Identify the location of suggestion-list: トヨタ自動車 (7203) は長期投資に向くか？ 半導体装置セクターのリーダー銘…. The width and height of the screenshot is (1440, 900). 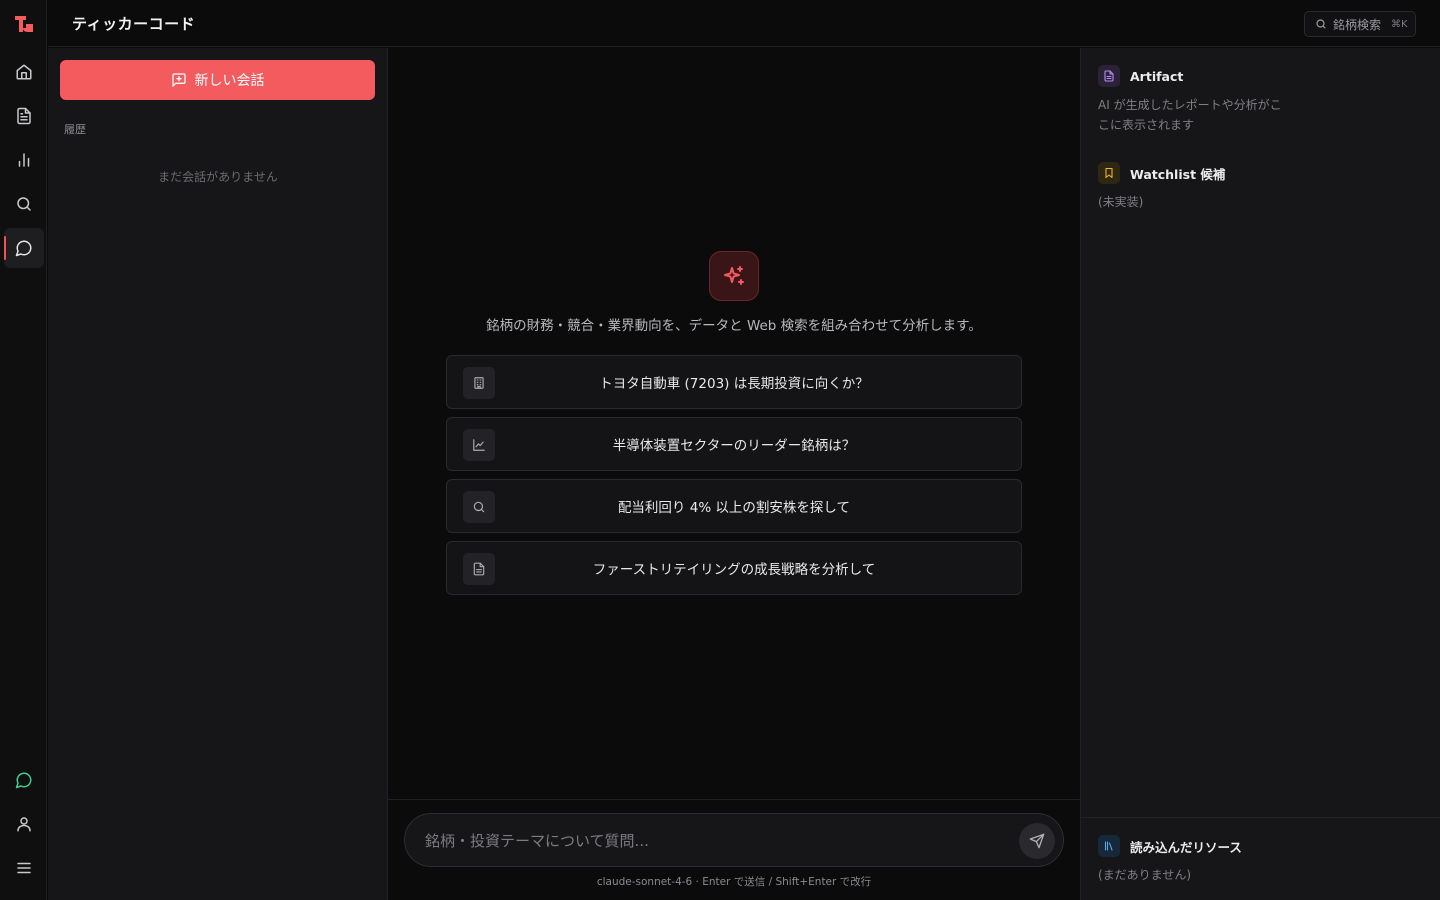
(734, 479).